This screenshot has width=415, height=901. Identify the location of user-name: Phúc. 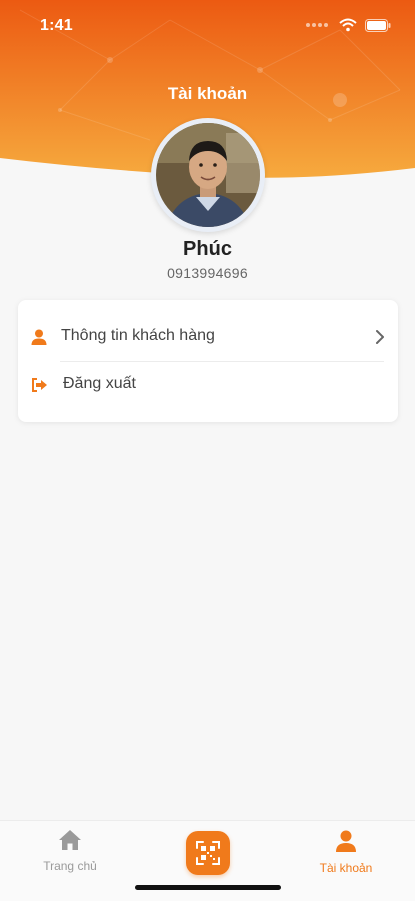
(207, 249).